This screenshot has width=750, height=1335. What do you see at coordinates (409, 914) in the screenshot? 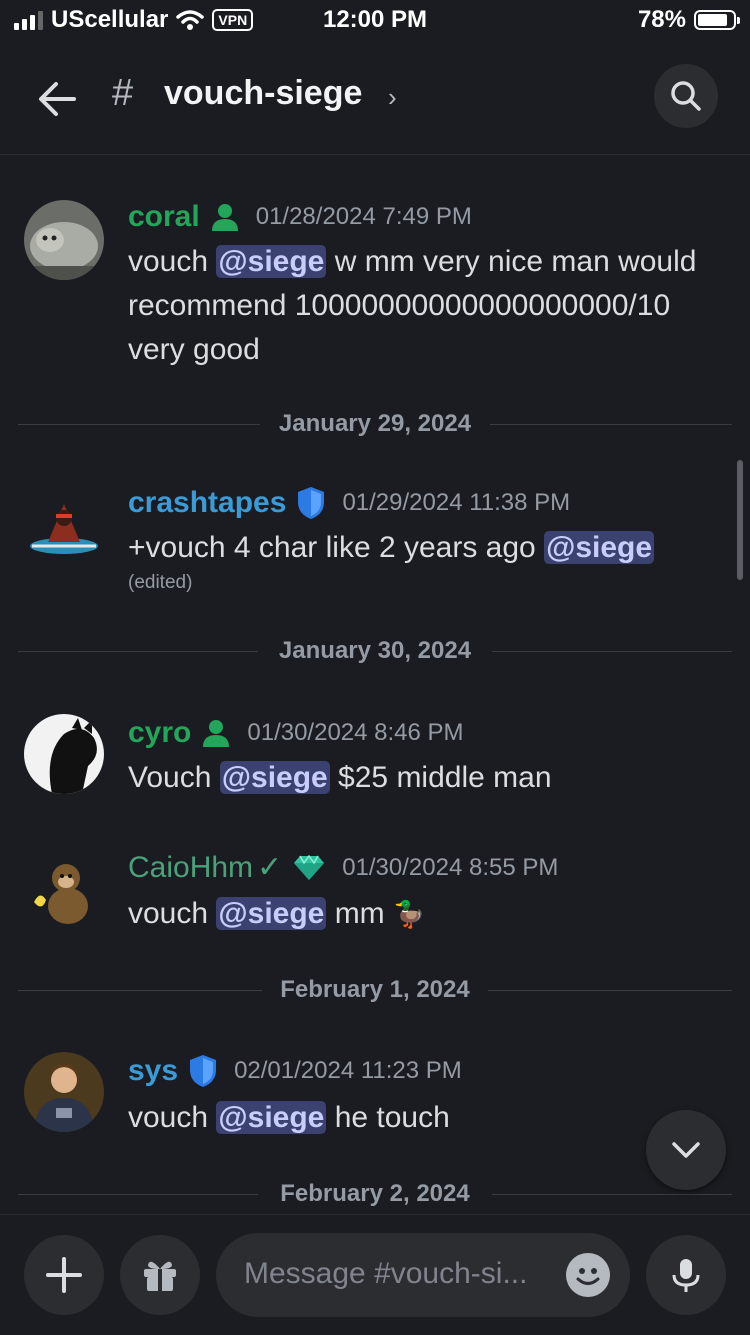
I see `duck-emoji: 🦆` at bounding box center [409, 914].